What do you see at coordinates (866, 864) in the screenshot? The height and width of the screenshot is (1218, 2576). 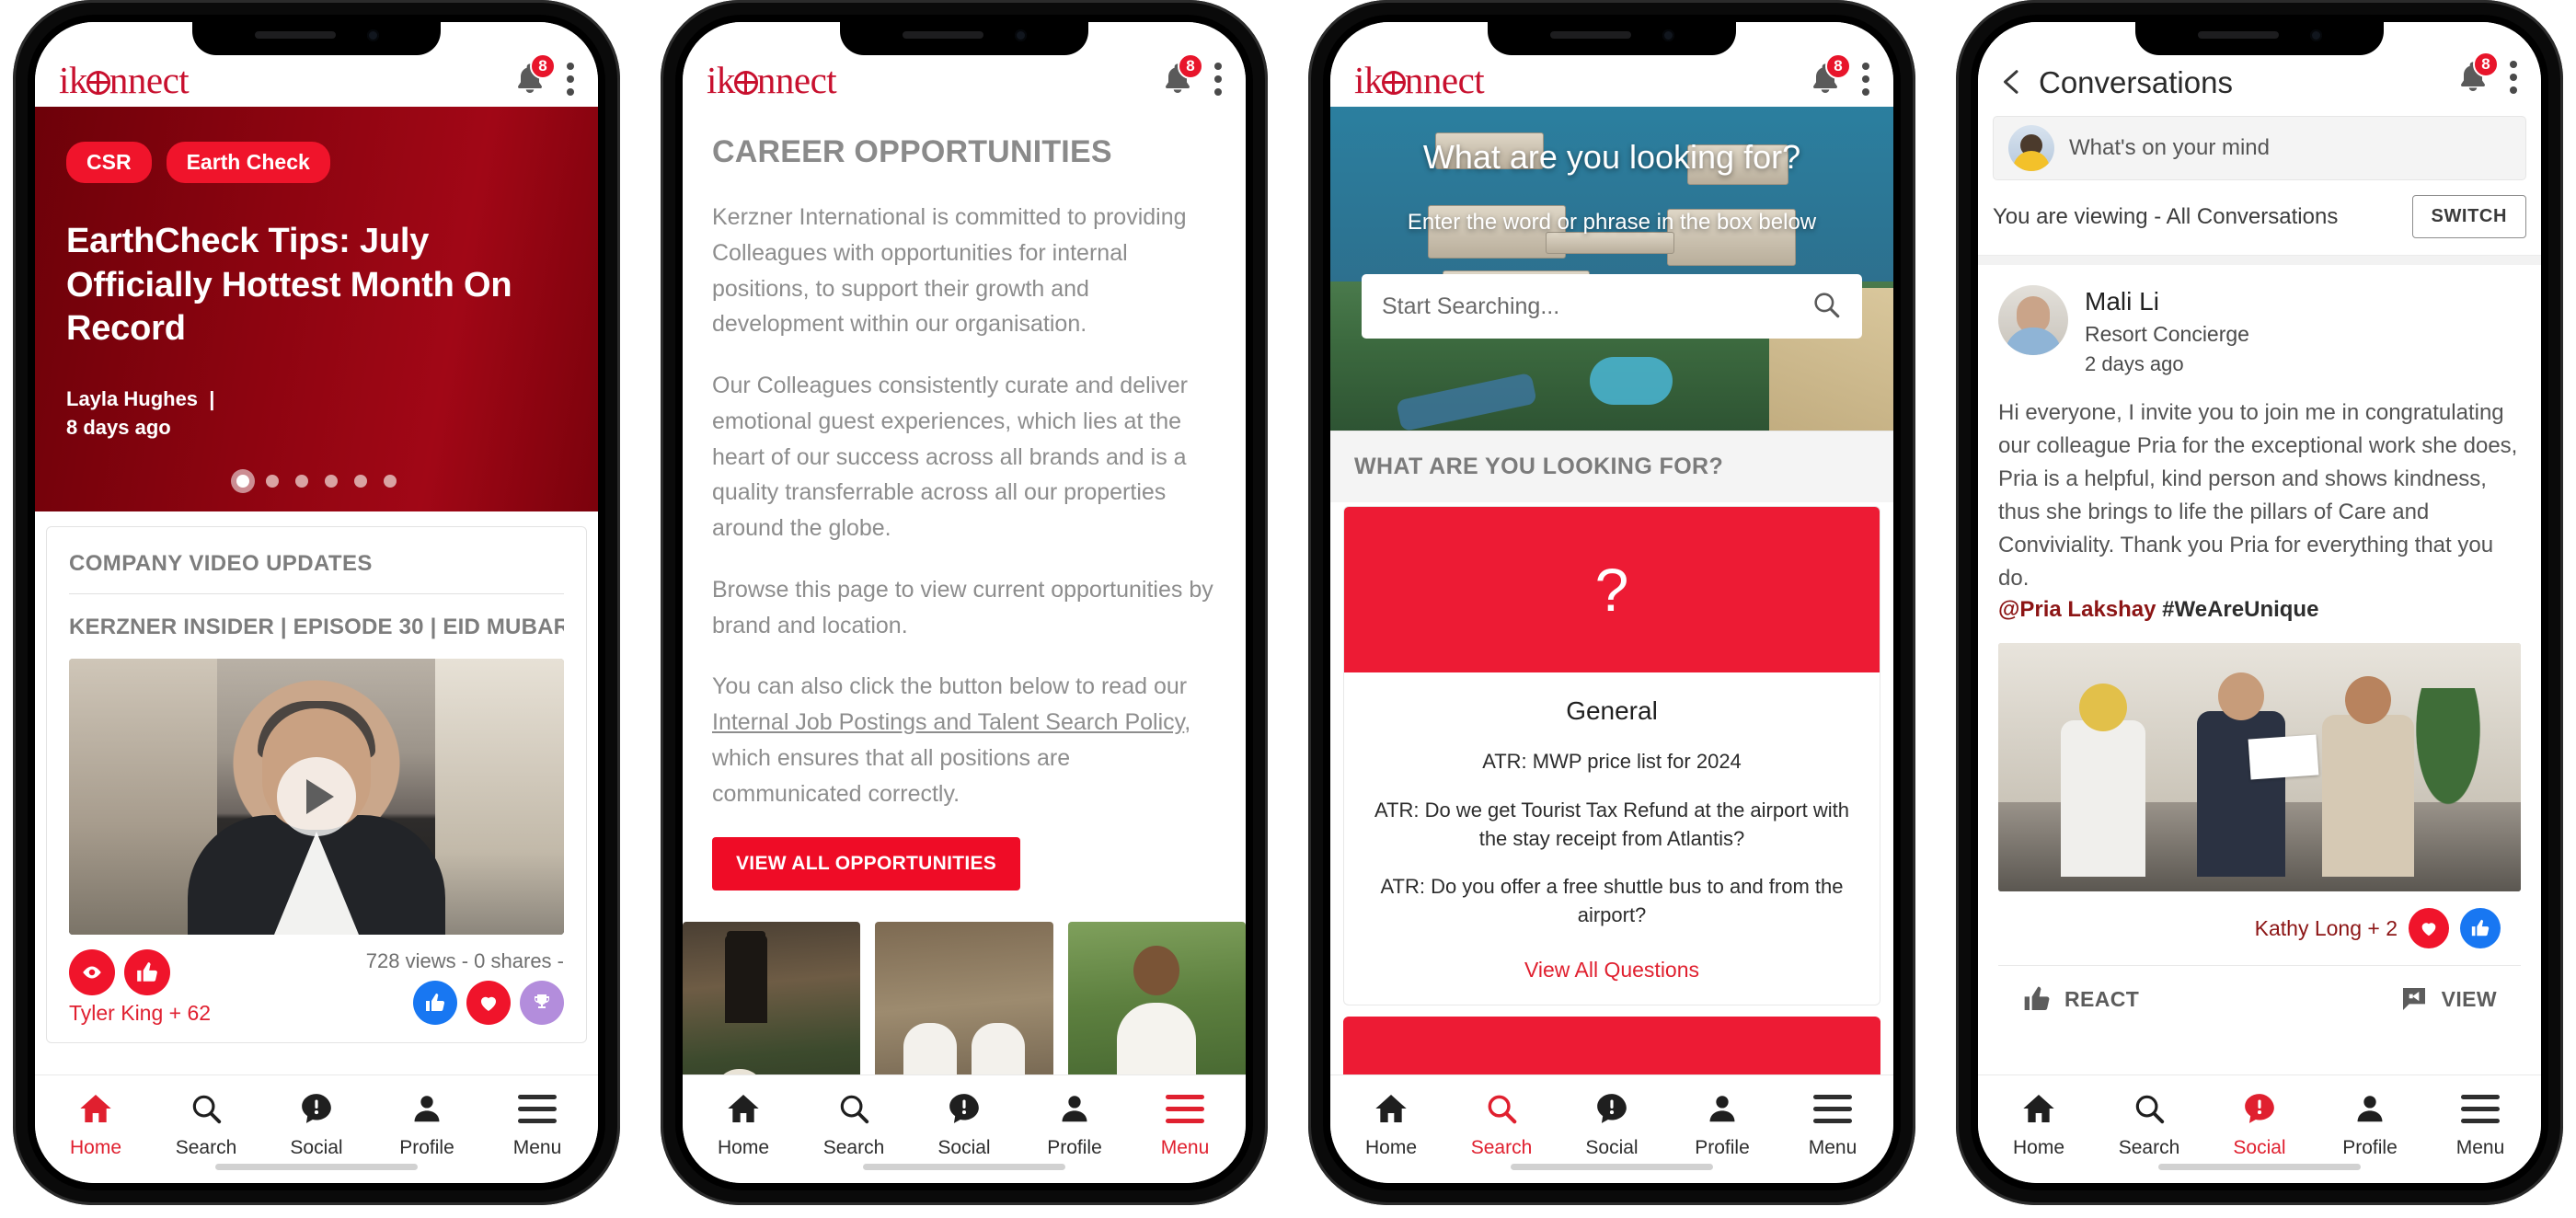 I see `view-all-opportunities-button: VIEW ALL OPPORTUNITIES` at bounding box center [866, 864].